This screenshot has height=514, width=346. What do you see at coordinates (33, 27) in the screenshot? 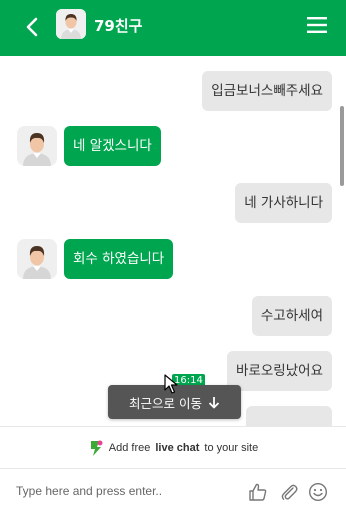
I see `chevron-left-icon` at bounding box center [33, 27].